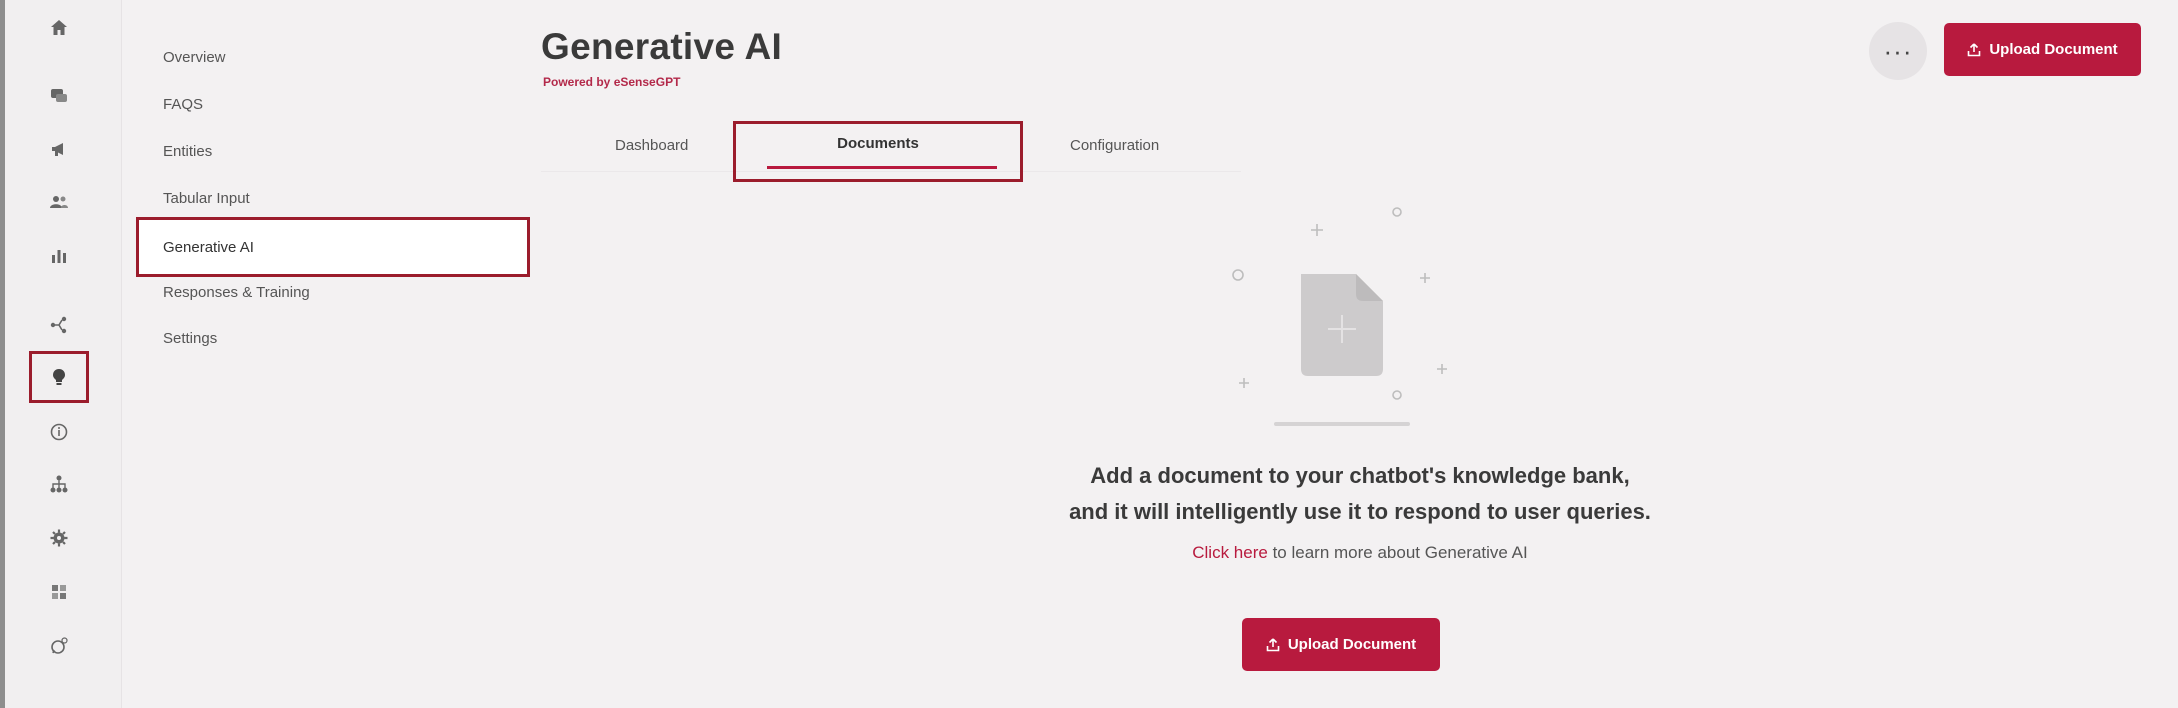 The height and width of the screenshot is (708, 2178). What do you see at coordinates (647, 82) in the screenshot?
I see `powered-by-brand: eSenseGPT` at bounding box center [647, 82].